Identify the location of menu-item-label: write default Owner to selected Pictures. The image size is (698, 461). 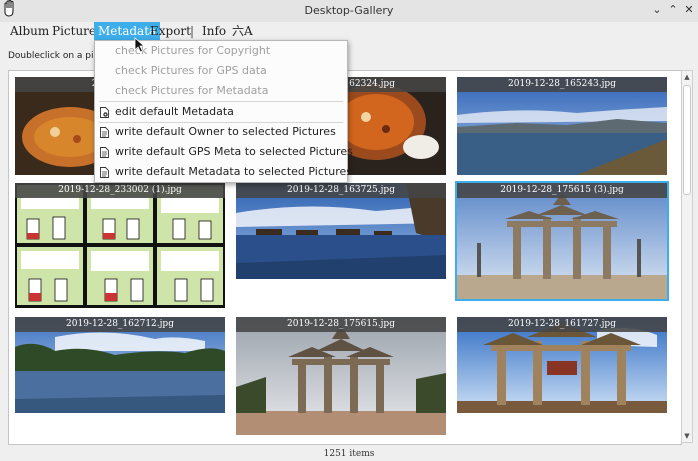
(225, 131).